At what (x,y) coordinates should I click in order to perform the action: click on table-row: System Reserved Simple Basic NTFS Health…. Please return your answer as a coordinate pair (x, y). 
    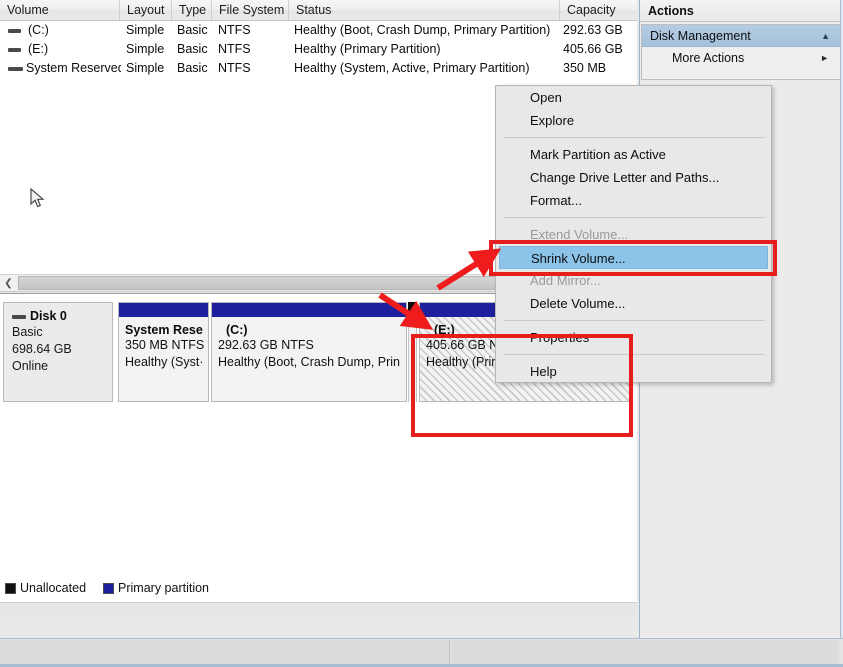
    Looking at the image, I should click on (318, 68).